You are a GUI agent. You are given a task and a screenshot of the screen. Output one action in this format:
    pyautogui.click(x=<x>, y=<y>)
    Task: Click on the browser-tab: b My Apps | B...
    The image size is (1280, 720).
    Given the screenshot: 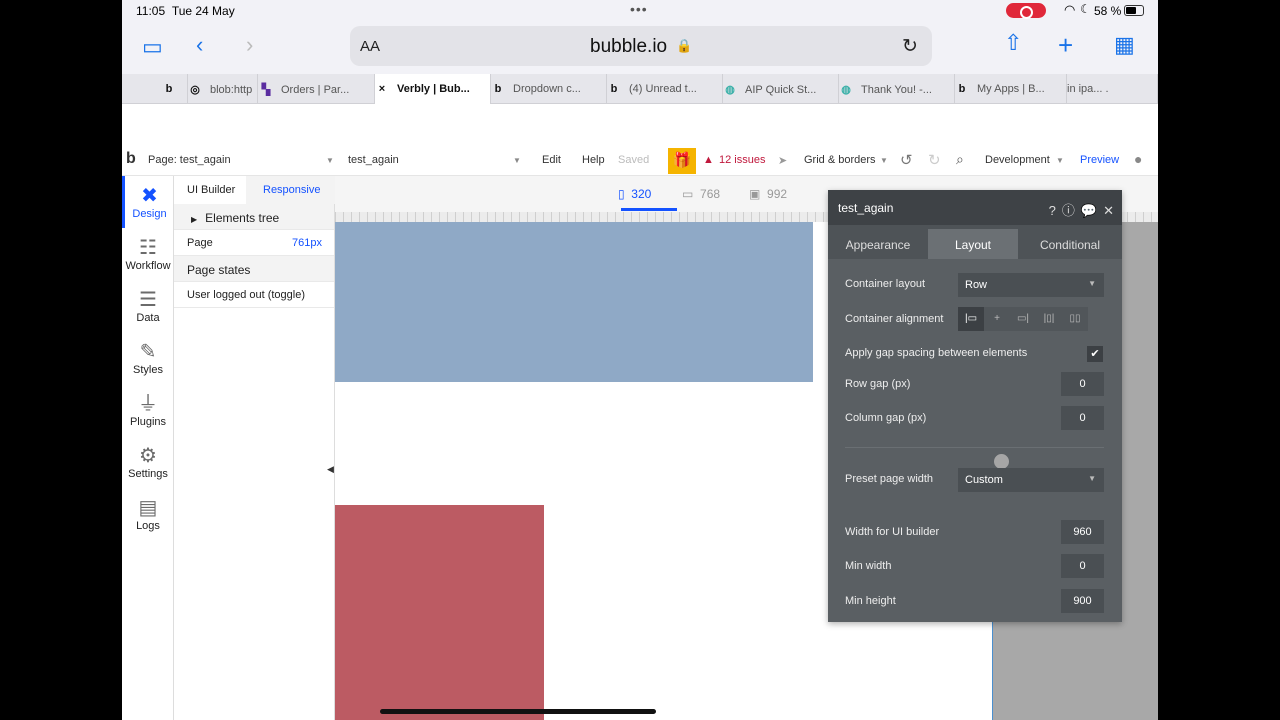 What is the action you would take?
    pyautogui.click(x=1011, y=89)
    